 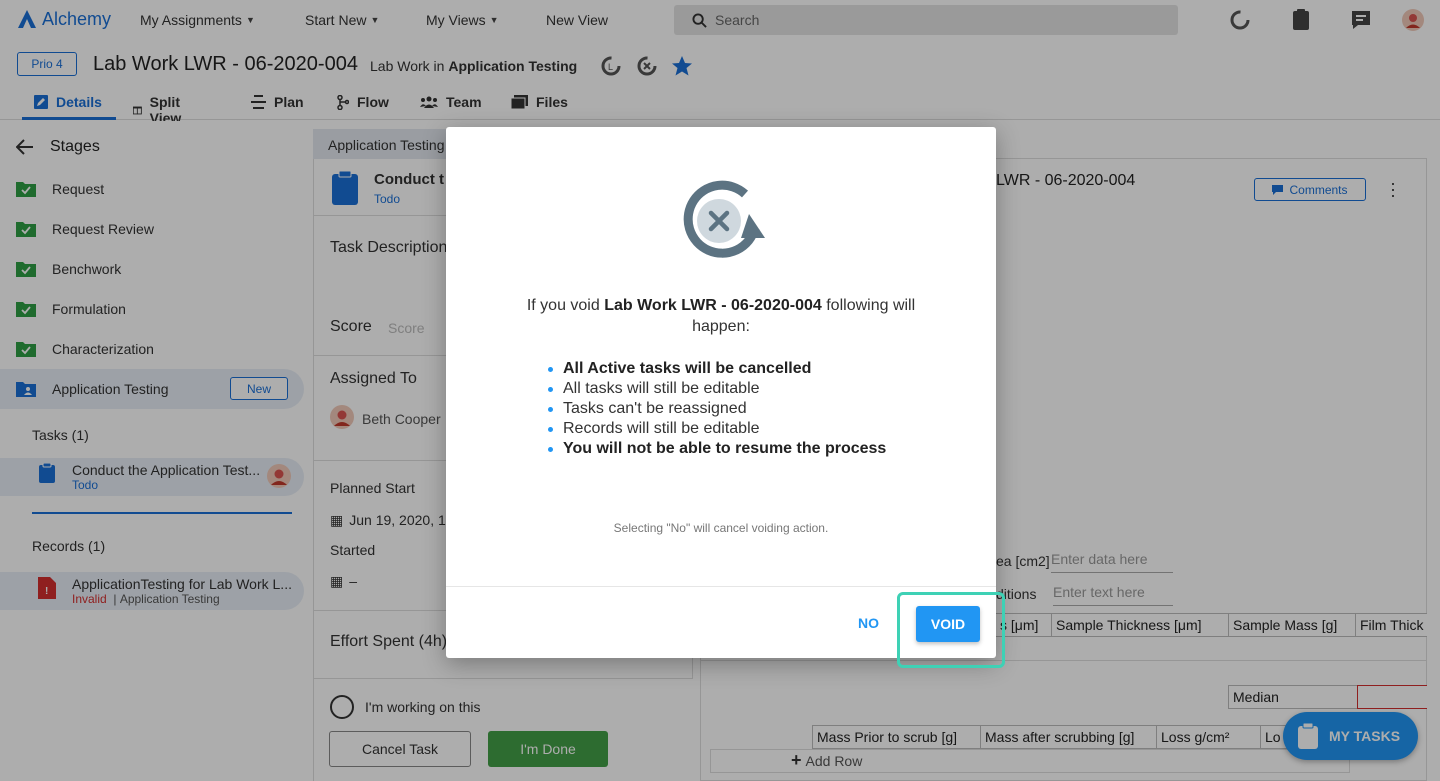 I want to click on void-button-highlight, so click(x=951, y=630).